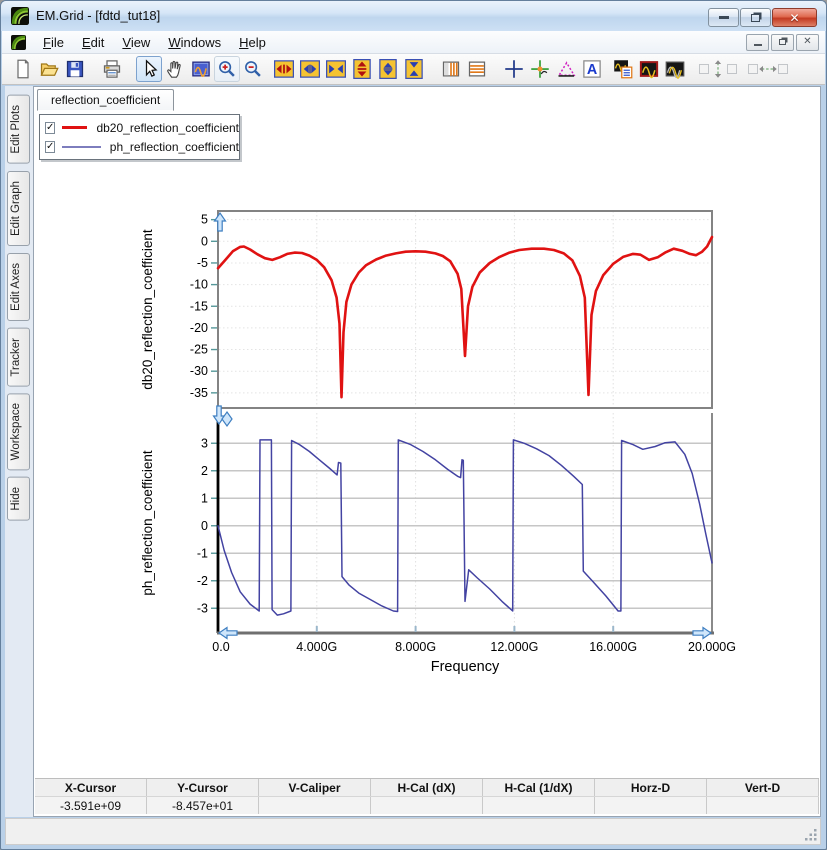  What do you see at coordinates (93, 42) in the screenshot?
I see `menu-edit: Edit` at bounding box center [93, 42].